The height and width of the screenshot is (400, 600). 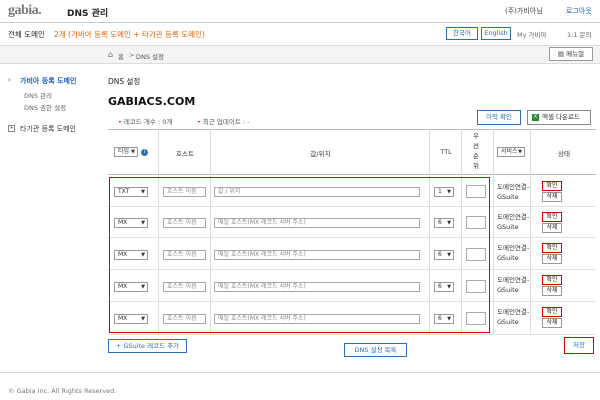 What do you see at coordinates (147, 346) in the screenshot?
I see `add-gsuite-record-button: + GSuite 레코드 추가` at bounding box center [147, 346].